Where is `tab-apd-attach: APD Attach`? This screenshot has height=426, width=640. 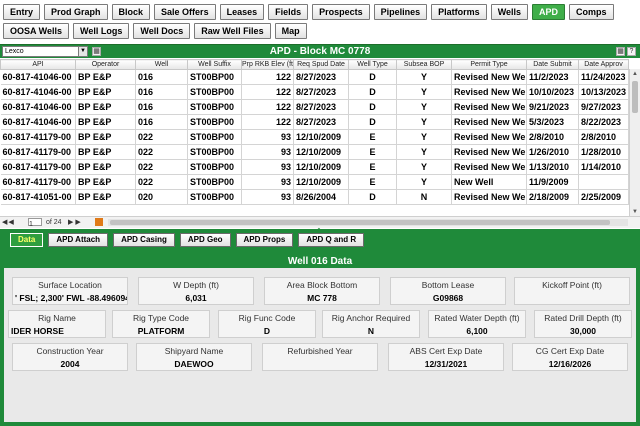
tab-apd-attach: APD Attach is located at coordinates (78, 240).